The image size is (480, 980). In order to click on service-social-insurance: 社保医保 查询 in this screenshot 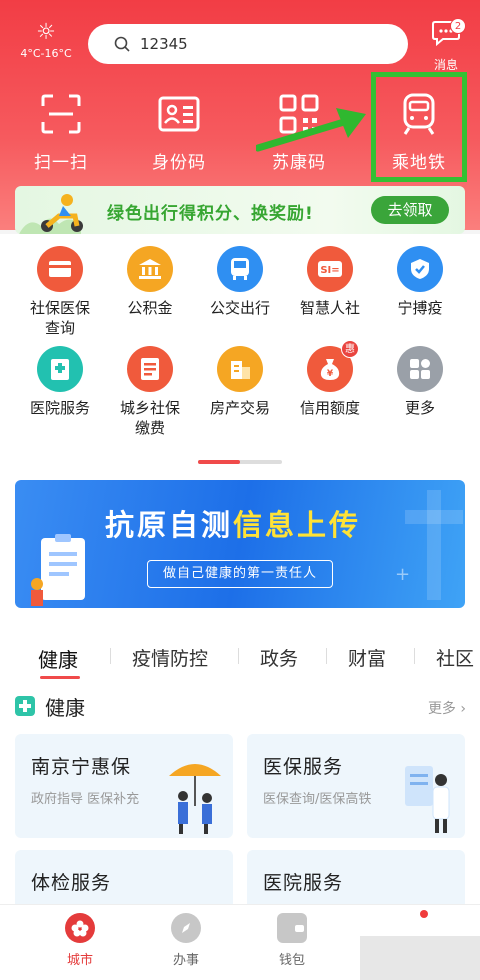, I will do `click(60, 292)`.